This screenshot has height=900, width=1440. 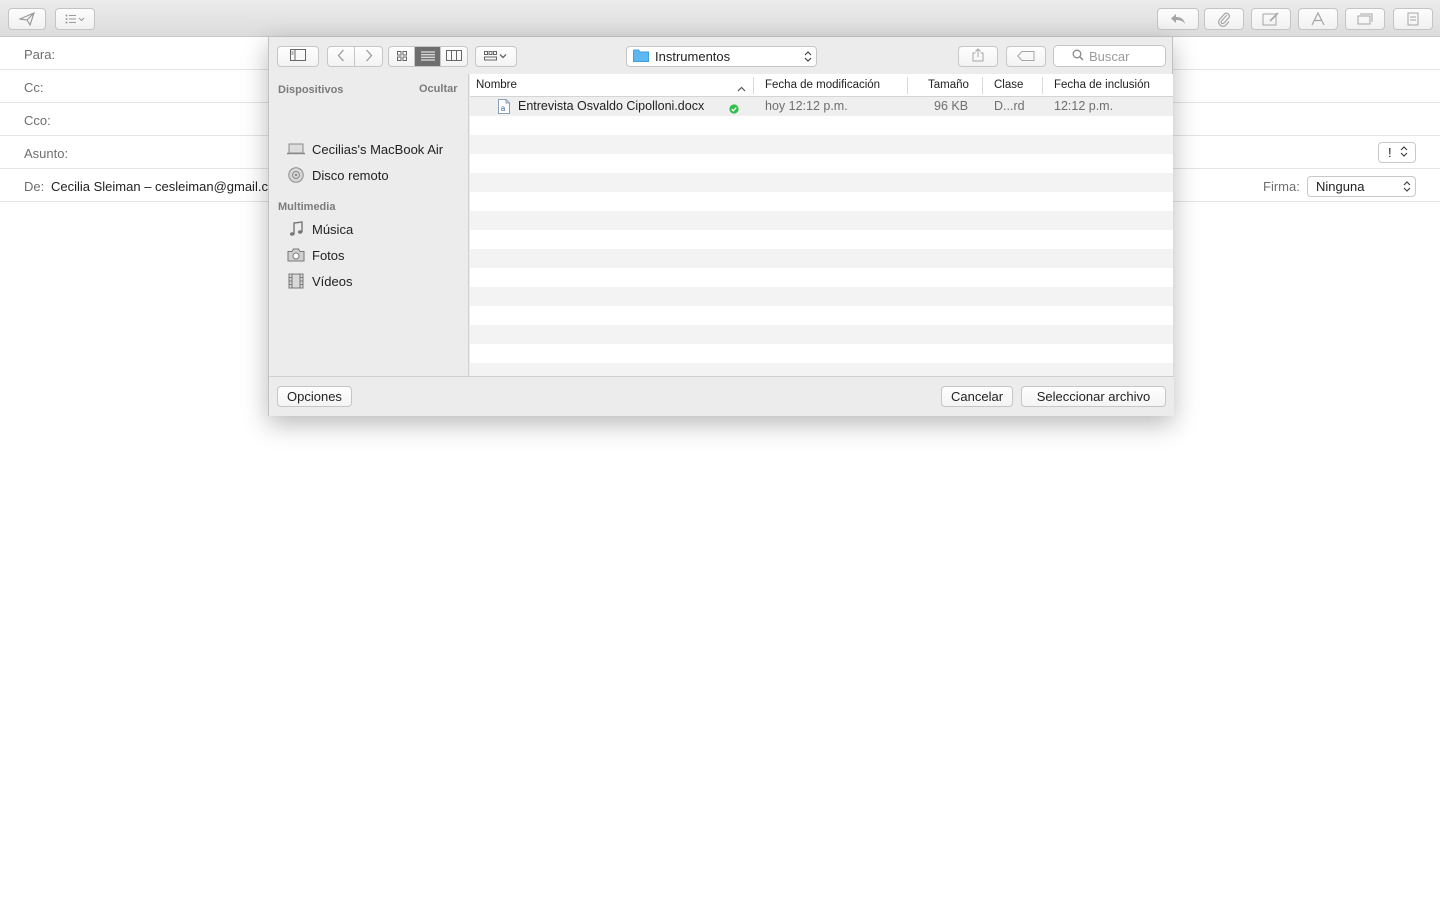 I want to click on sidebar-toggle-button, so click(x=298, y=56).